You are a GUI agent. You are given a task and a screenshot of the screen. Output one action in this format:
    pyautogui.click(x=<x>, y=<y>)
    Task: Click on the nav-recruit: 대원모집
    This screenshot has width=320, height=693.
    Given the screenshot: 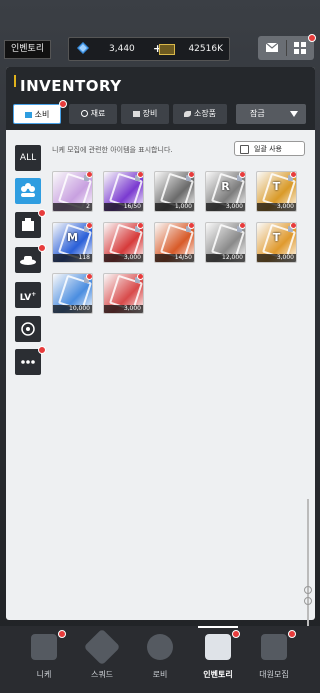 What is the action you would take?
    pyautogui.click(x=274, y=659)
    